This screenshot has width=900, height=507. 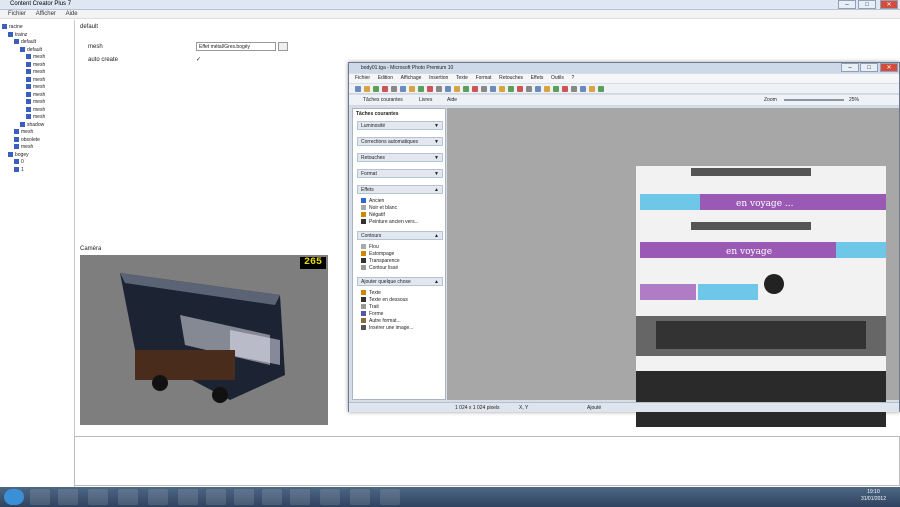 What do you see at coordinates (889, 67) in the screenshot?
I see `editor-close-button: ✕` at bounding box center [889, 67].